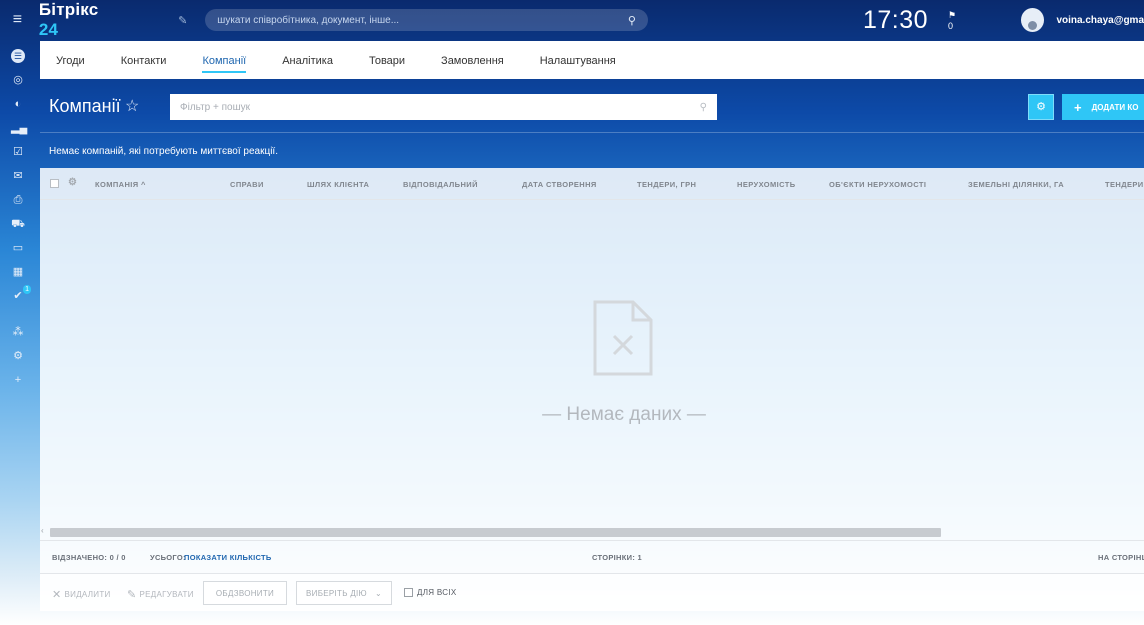  Describe the element at coordinates (42, 530) in the screenshot. I see `scroll-left-icon: ‹` at that location.